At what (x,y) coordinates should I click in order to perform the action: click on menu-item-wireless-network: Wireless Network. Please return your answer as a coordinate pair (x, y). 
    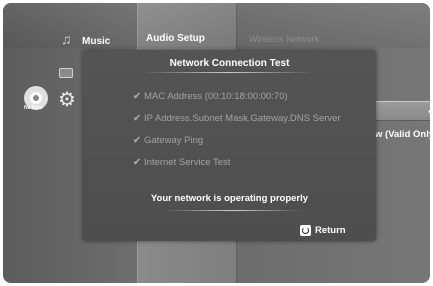
    Looking at the image, I should click on (284, 39).